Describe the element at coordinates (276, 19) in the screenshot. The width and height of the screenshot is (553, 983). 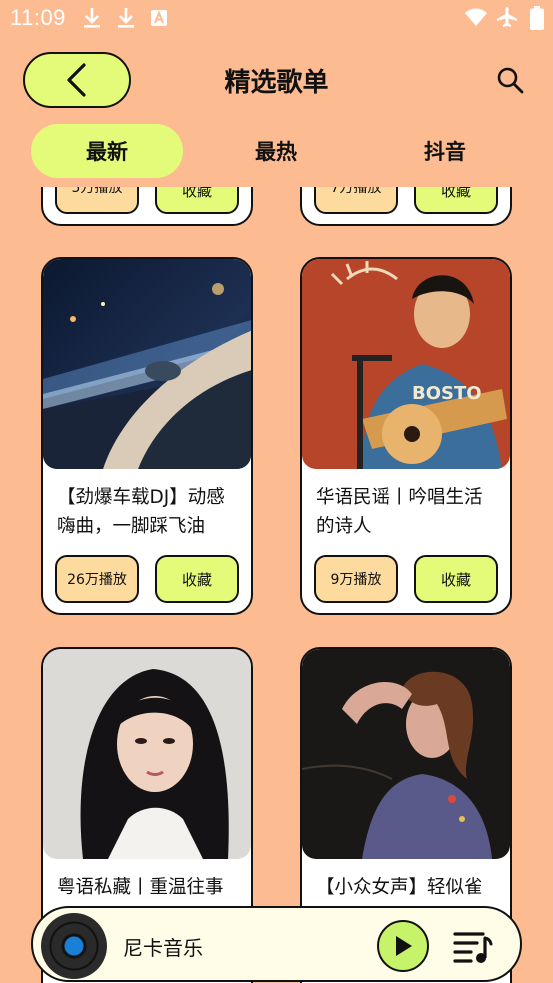
I see `status-bar: 11:09` at that location.